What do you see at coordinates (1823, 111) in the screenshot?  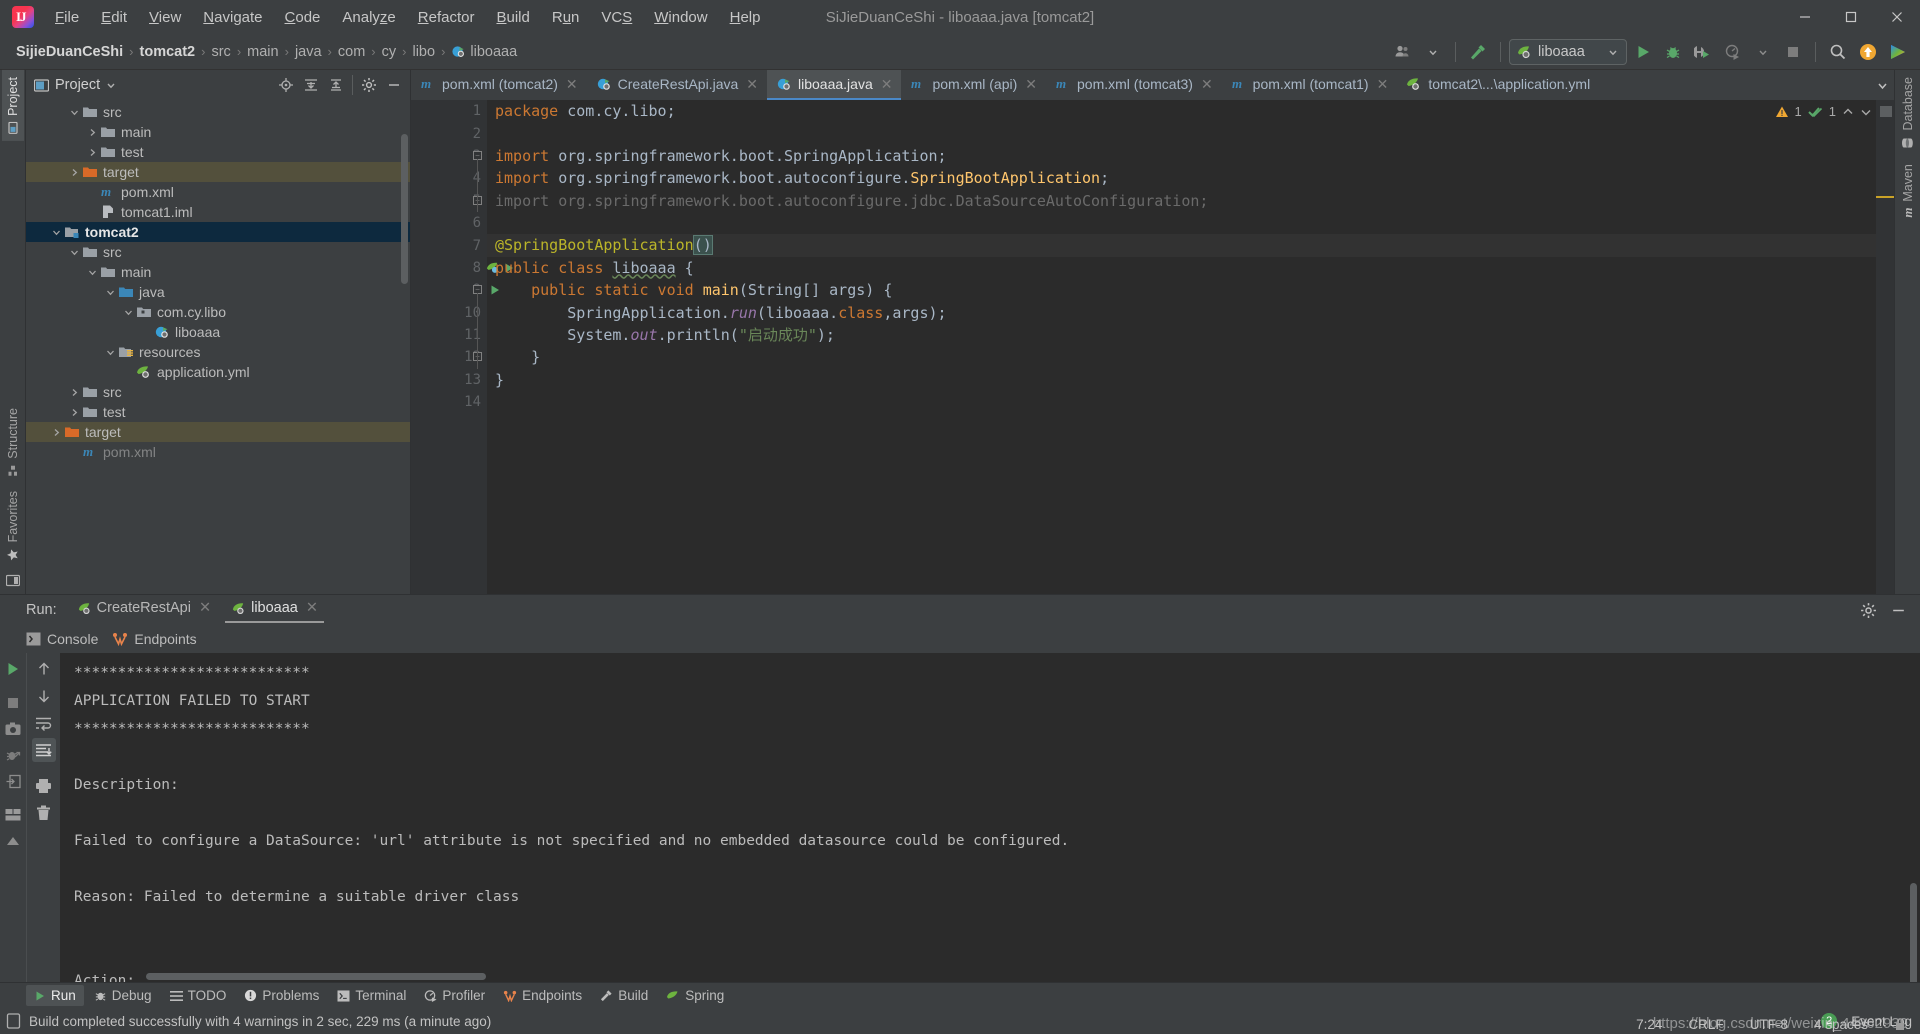 I see `editor-inspection-status: 1 1` at bounding box center [1823, 111].